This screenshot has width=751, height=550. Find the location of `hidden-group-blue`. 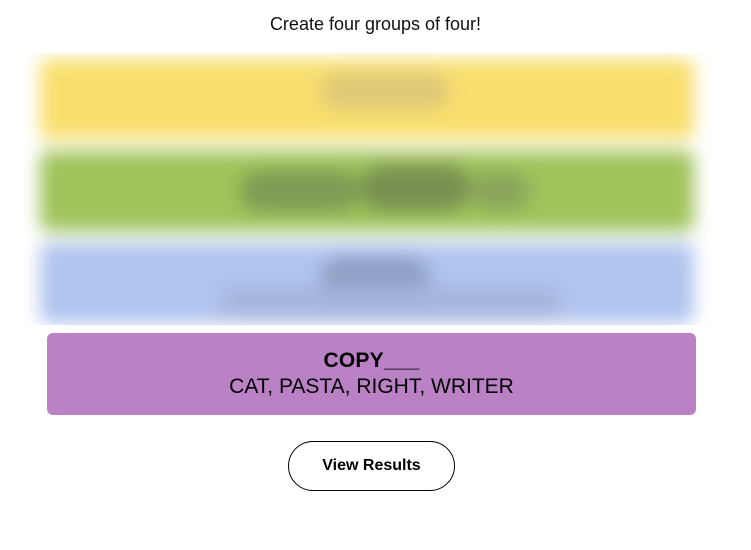

hidden-group-blue is located at coordinates (367, 283).